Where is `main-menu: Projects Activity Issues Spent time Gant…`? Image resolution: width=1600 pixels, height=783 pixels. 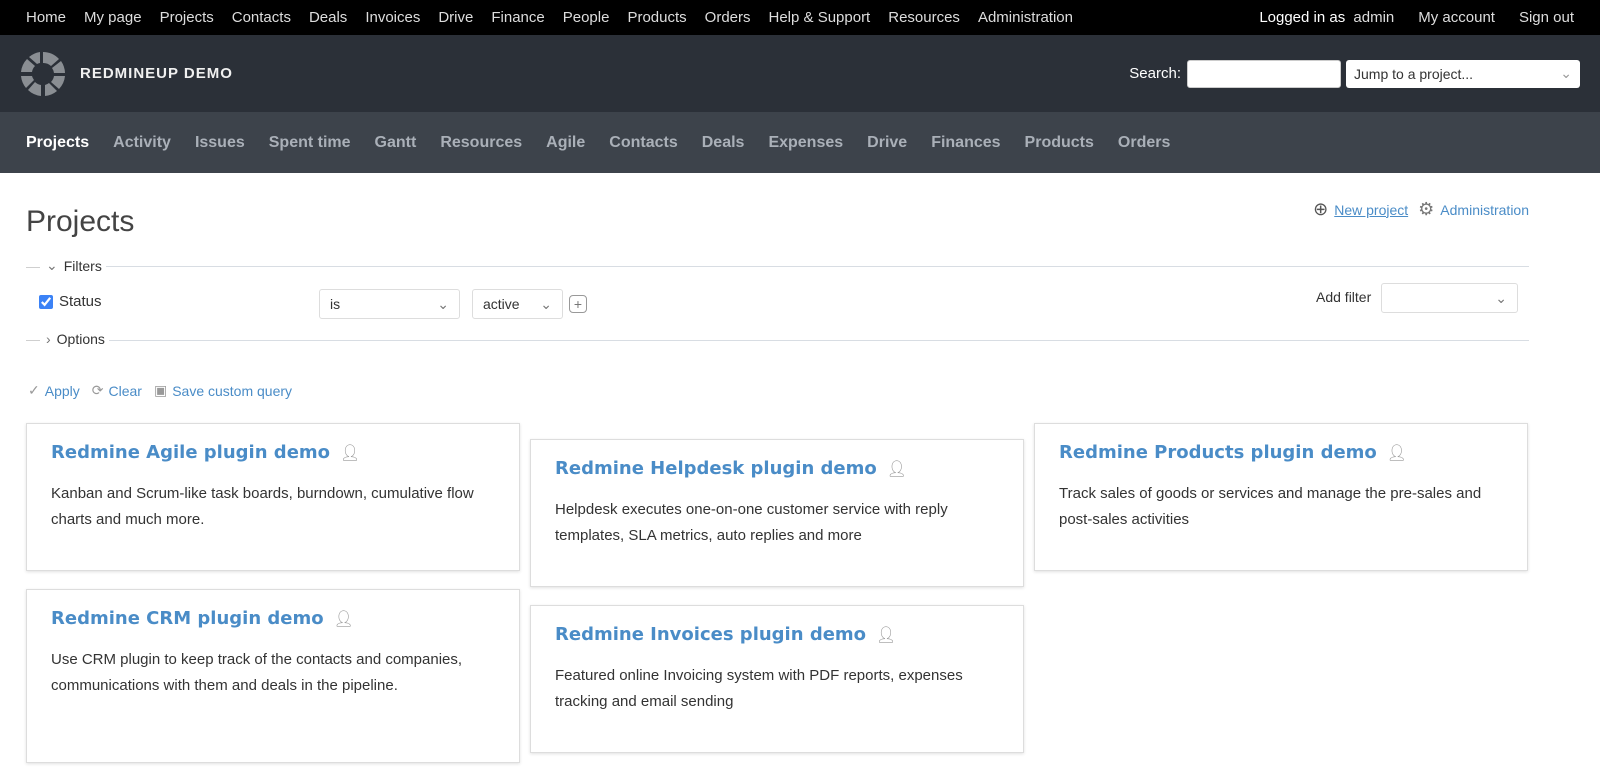 main-menu: Projects Activity Issues Spent time Gant… is located at coordinates (800, 142).